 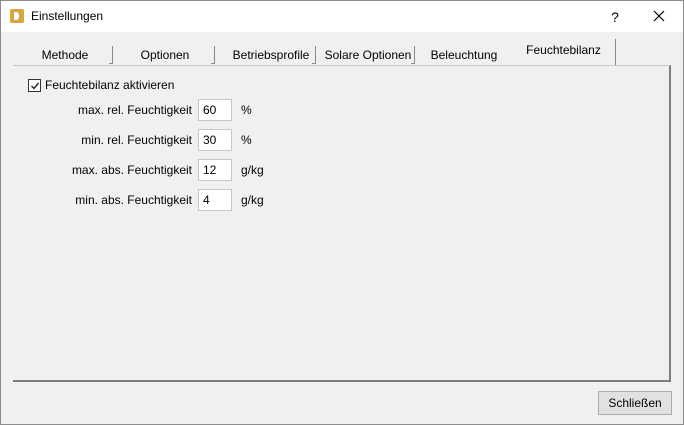 I want to click on field-row-min-abs: min. abs. Feuchtigkeit g/kg, so click(x=343, y=200).